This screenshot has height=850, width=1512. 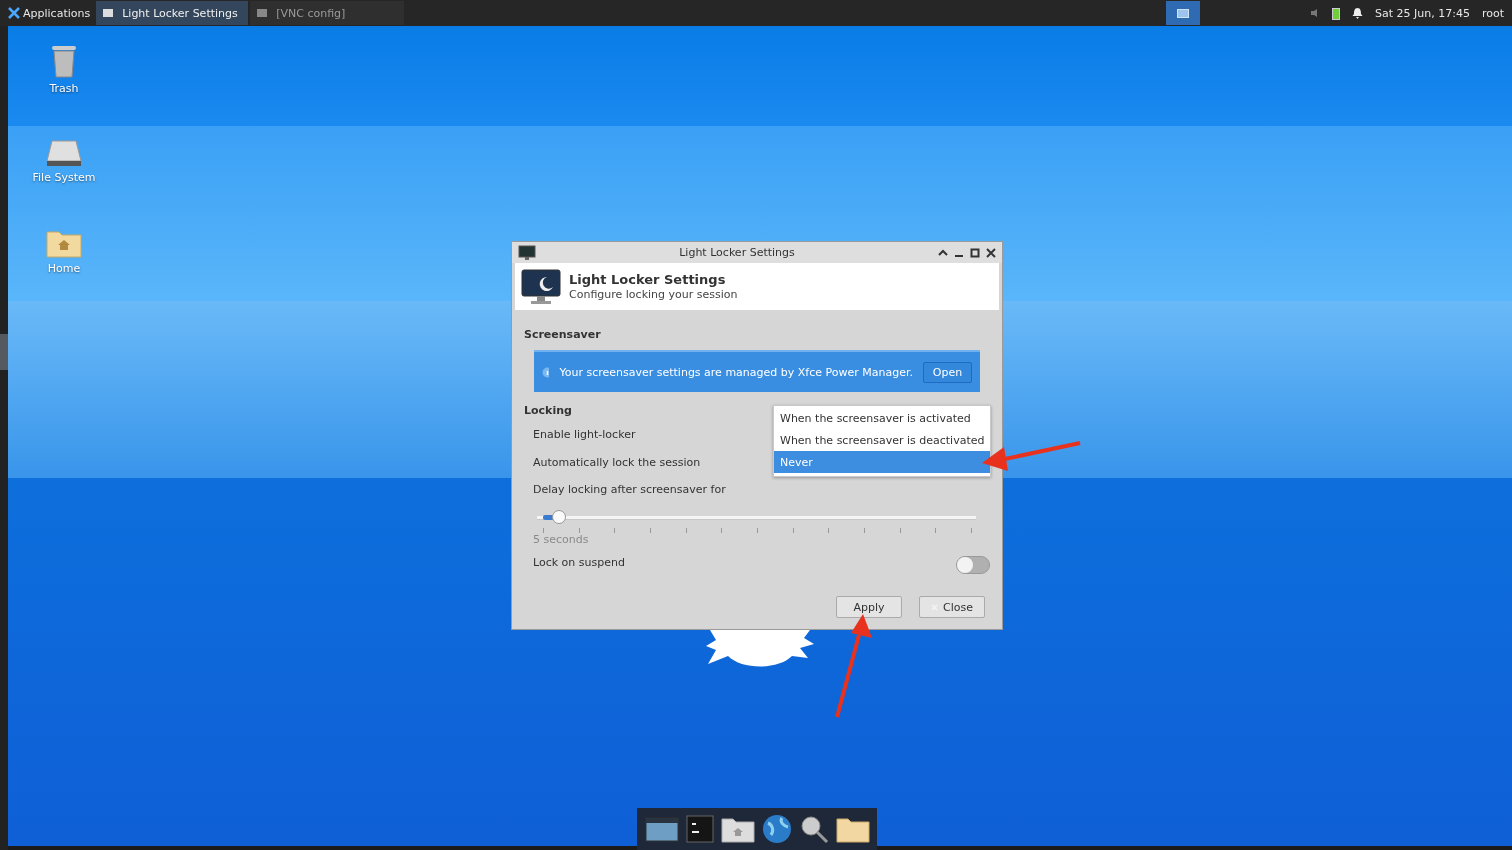 I want to click on section-heading: Locking, so click(x=548, y=410).